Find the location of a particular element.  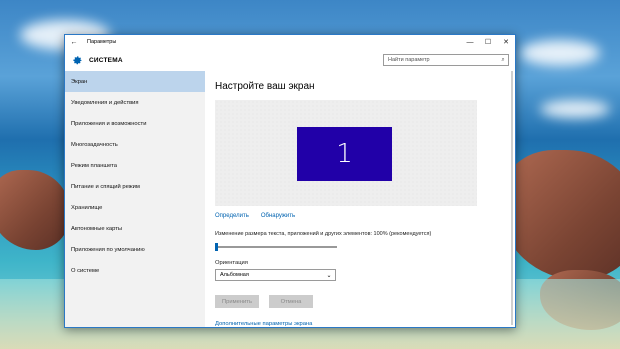

gear-icon is located at coordinates (77, 60).